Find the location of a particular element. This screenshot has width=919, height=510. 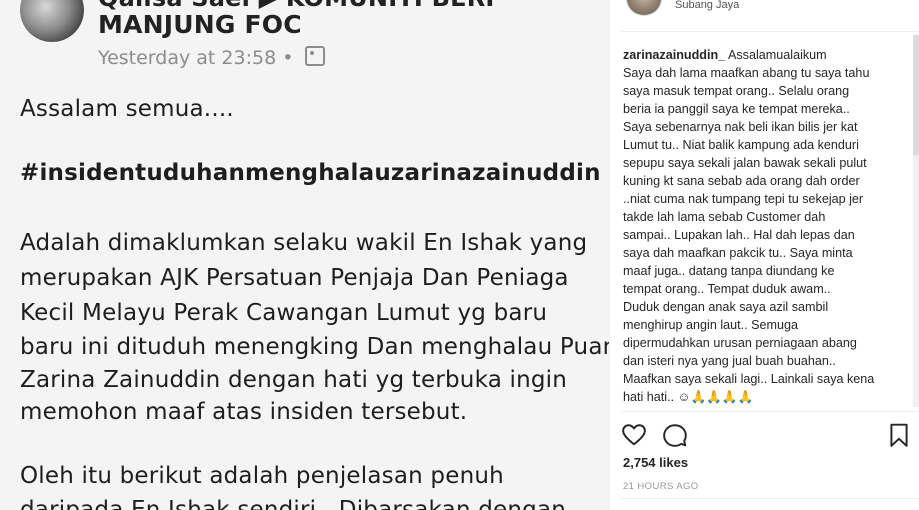

caption-first-line: zarinazainuddin_ Assalamualaikum is located at coordinates (764, 55).